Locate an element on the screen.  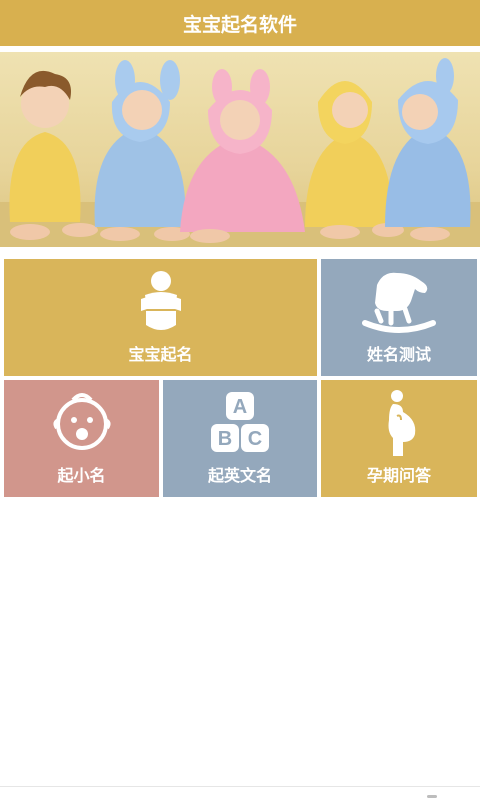
bottom-indicator is located at coordinates (432, 796).